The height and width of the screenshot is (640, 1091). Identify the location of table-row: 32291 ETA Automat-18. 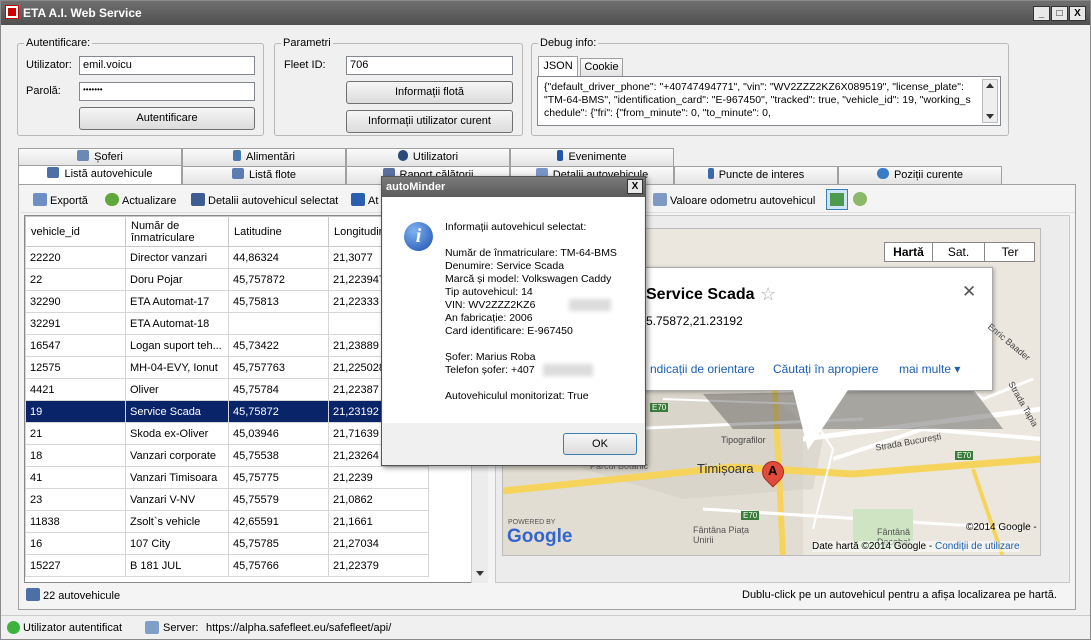
(227, 323).